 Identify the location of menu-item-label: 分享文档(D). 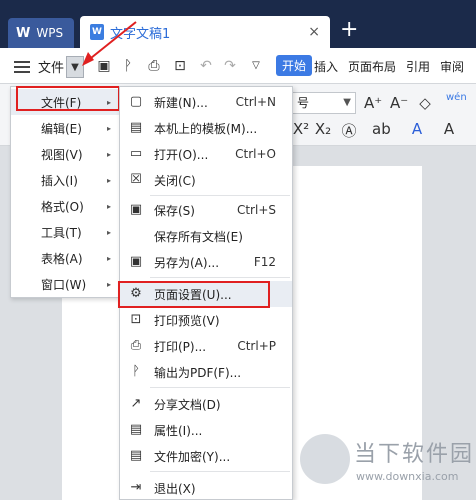
(187, 404).